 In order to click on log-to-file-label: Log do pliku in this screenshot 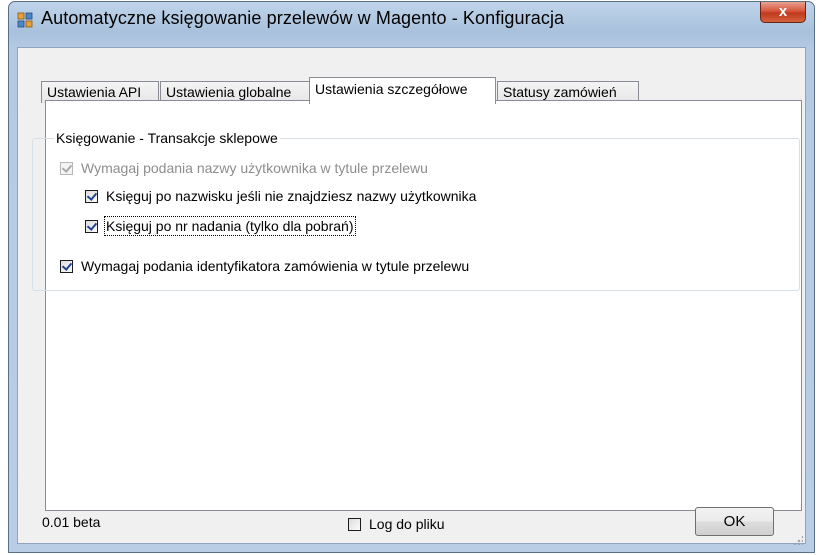, I will do `click(407, 524)`.